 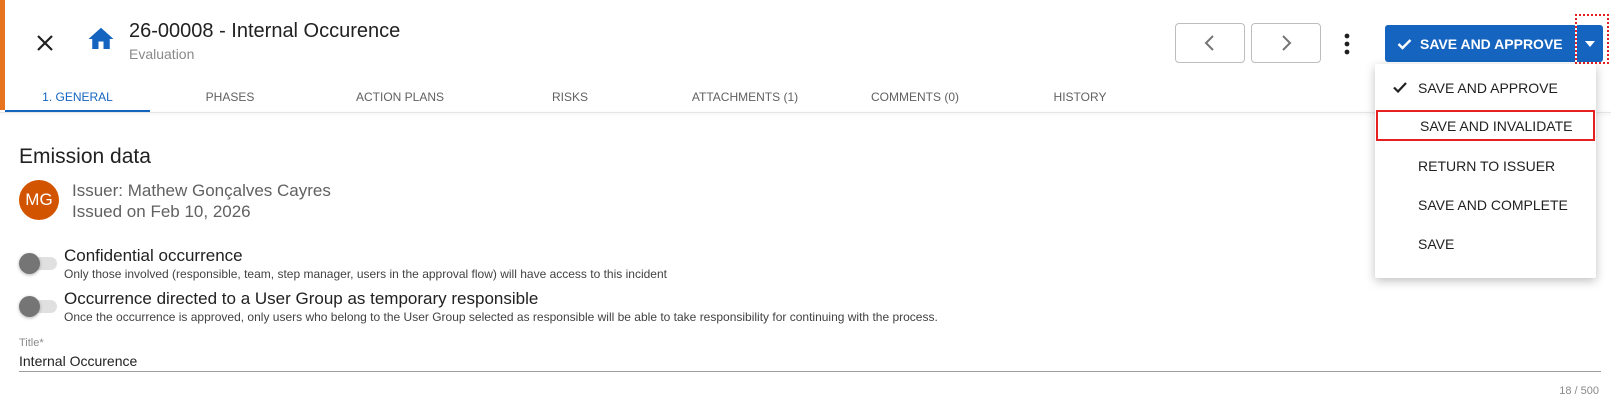 I want to click on next-button, so click(x=1286, y=43).